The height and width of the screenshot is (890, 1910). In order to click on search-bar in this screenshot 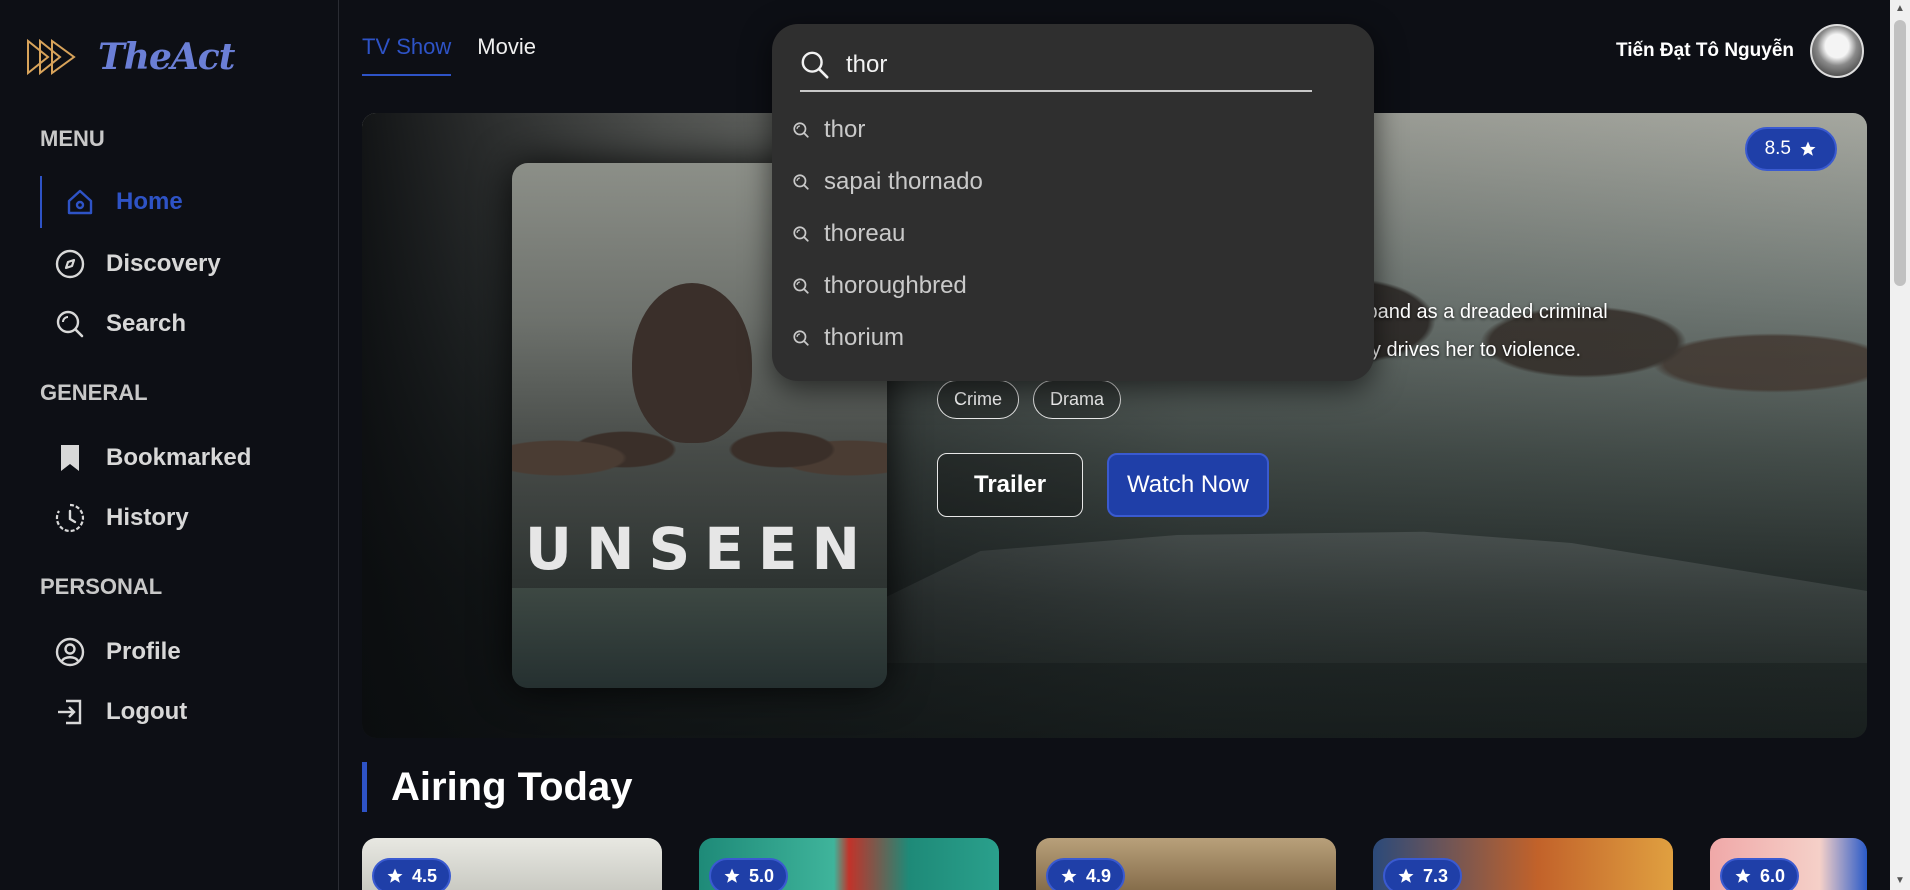, I will do `click(1056, 66)`.